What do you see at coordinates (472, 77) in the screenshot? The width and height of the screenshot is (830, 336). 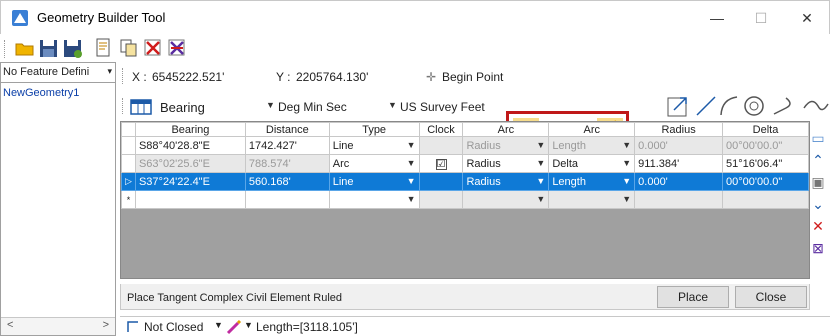 I see `begin-point-label: Begin Point` at bounding box center [472, 77].